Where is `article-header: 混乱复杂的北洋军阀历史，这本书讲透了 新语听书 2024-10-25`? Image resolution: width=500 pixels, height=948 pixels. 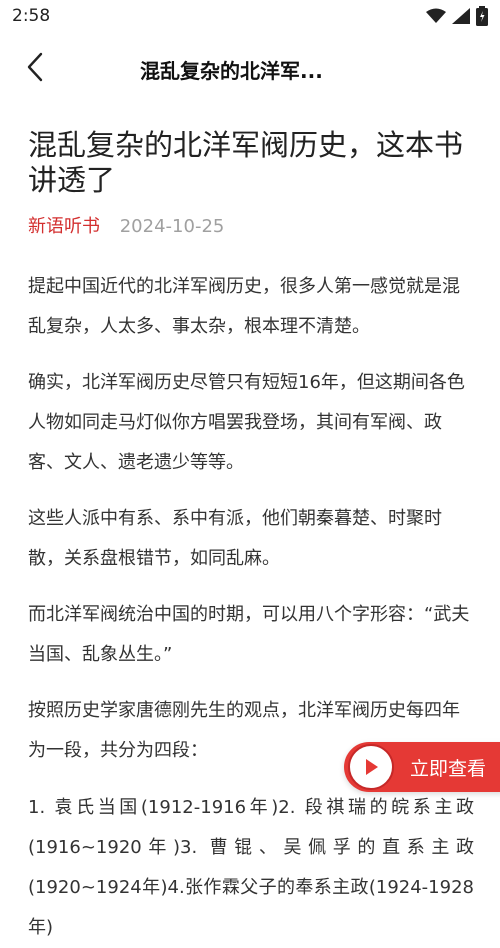 article-header: 混乱复杂的北洋军阀历史，这本书讲透了 新语听书 2024-10-25 is located at coordinates (251, 184).